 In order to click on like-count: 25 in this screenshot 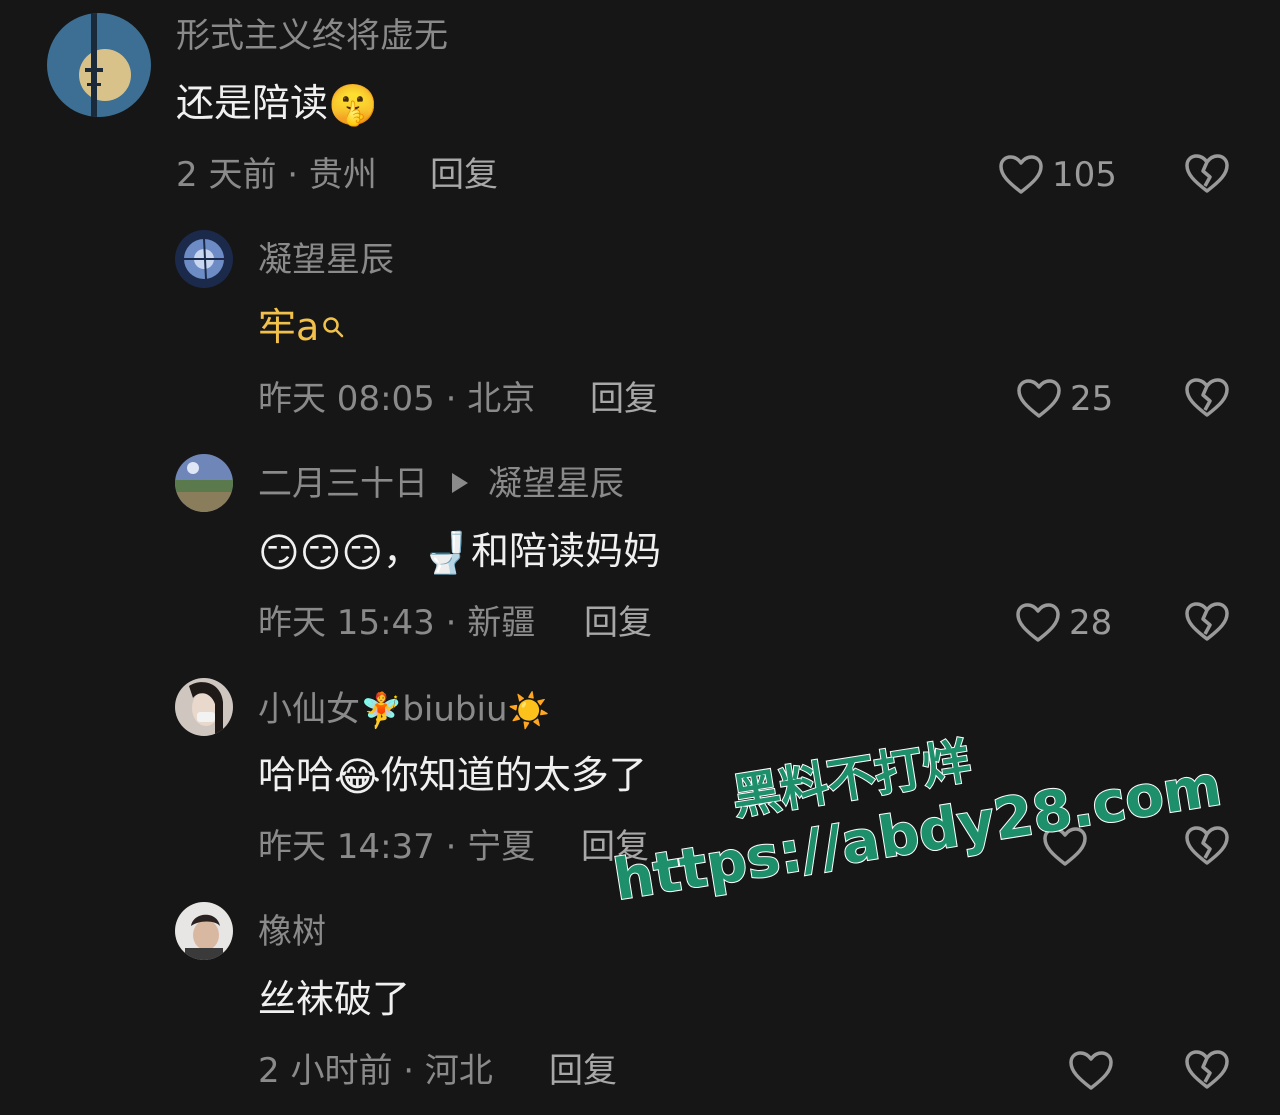, I will do `click(1092, 399)`.